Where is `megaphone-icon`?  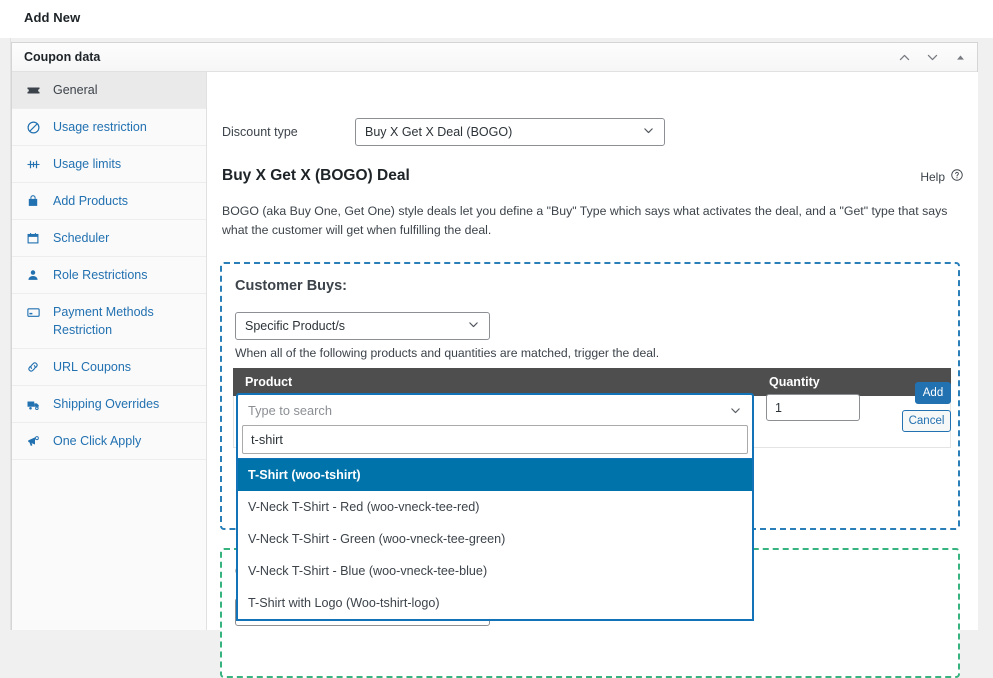
megaphone-icon is located at coordinates (36, 441).